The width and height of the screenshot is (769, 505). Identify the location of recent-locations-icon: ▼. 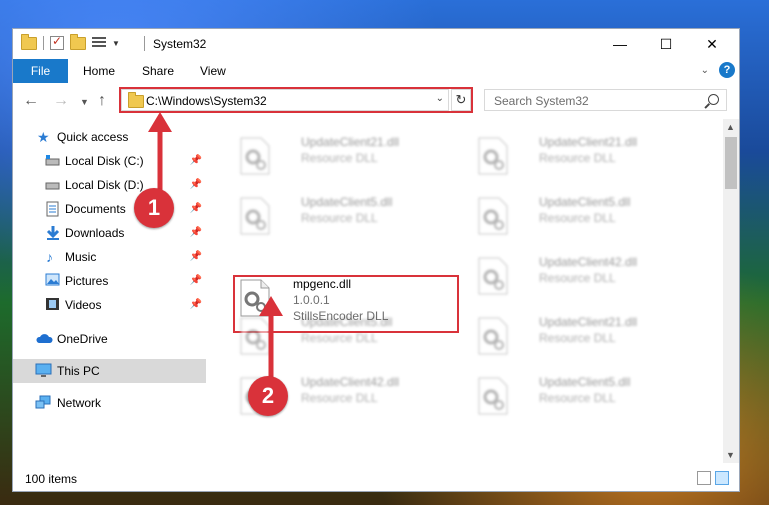
(84, 102).